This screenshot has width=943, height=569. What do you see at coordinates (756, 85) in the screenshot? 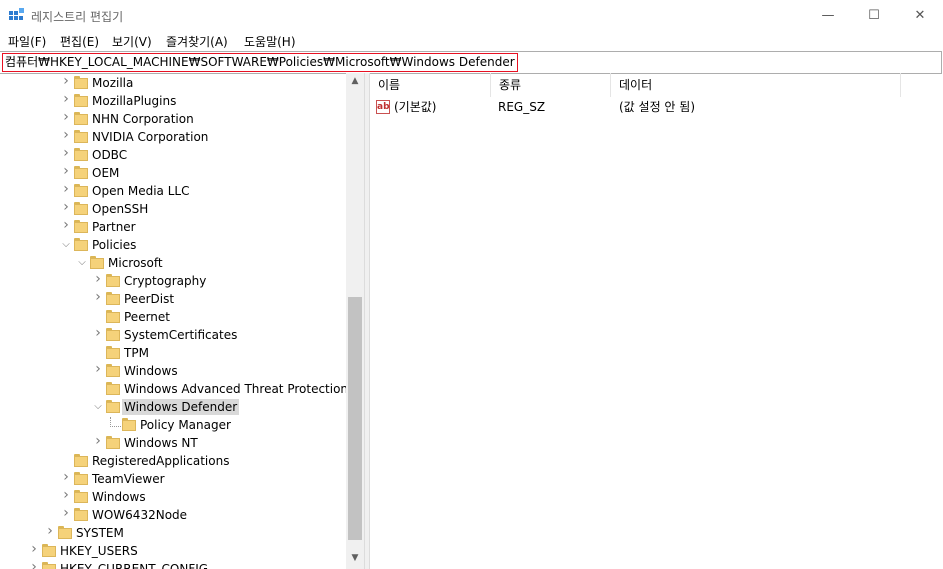
I see `column-data: 데이터` at bounding box center [756, 85].